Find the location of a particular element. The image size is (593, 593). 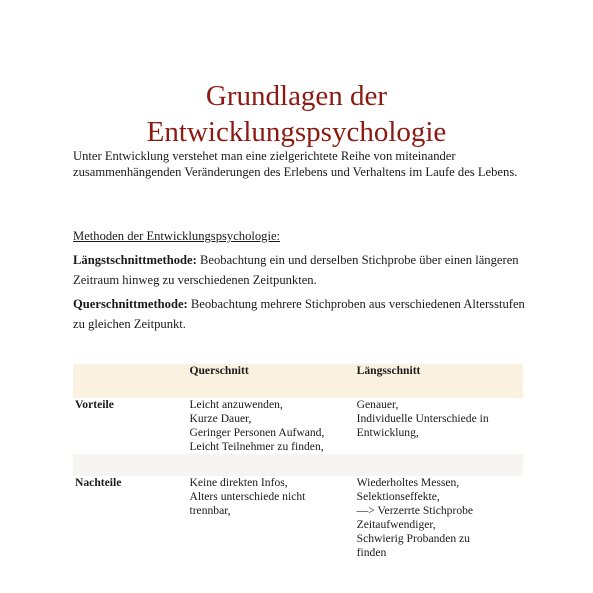

cell-line: Leicht Teilnehmer zu finden, is located at coordinates (256, 446).